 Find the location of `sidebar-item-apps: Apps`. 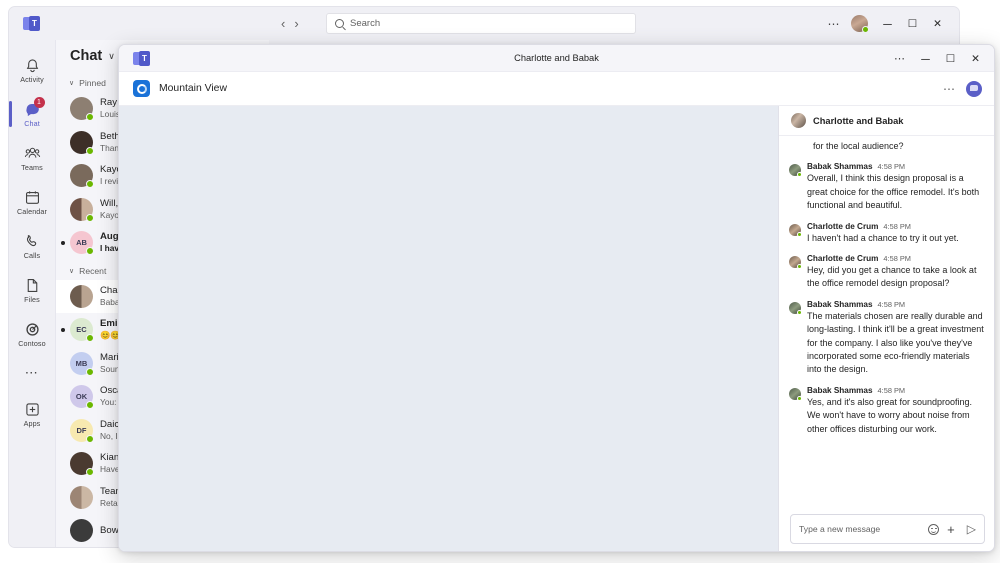

sidebar-item-apps: Apps is located at coordinates (32, 414).